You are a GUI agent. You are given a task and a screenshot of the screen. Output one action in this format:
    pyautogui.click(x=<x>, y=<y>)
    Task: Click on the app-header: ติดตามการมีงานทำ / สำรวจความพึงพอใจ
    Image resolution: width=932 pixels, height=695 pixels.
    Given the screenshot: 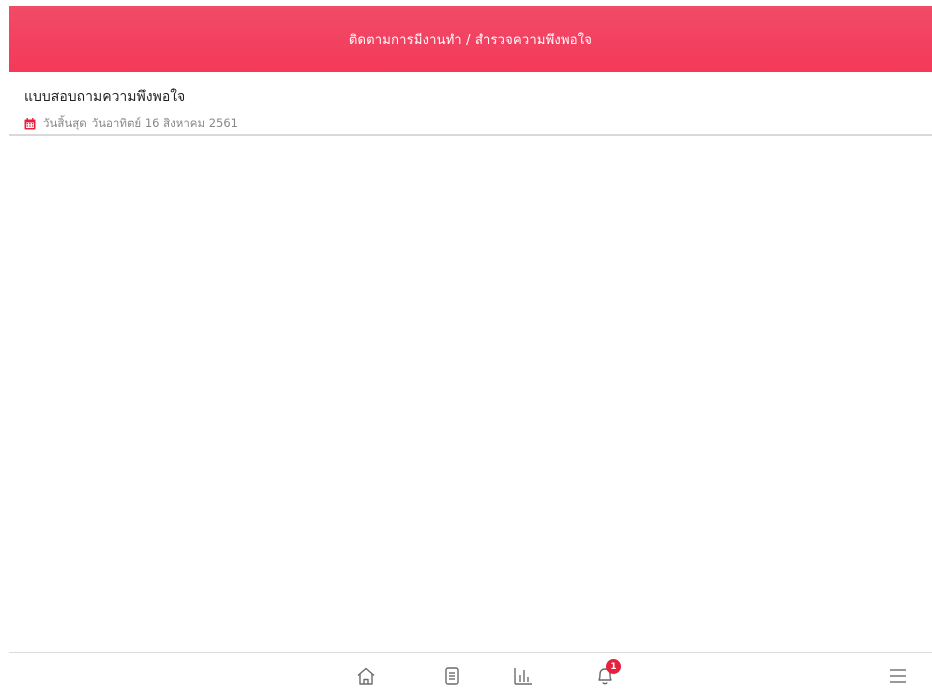 What is the action you would take?
    pyautogui.click(x=470, y=39)
    